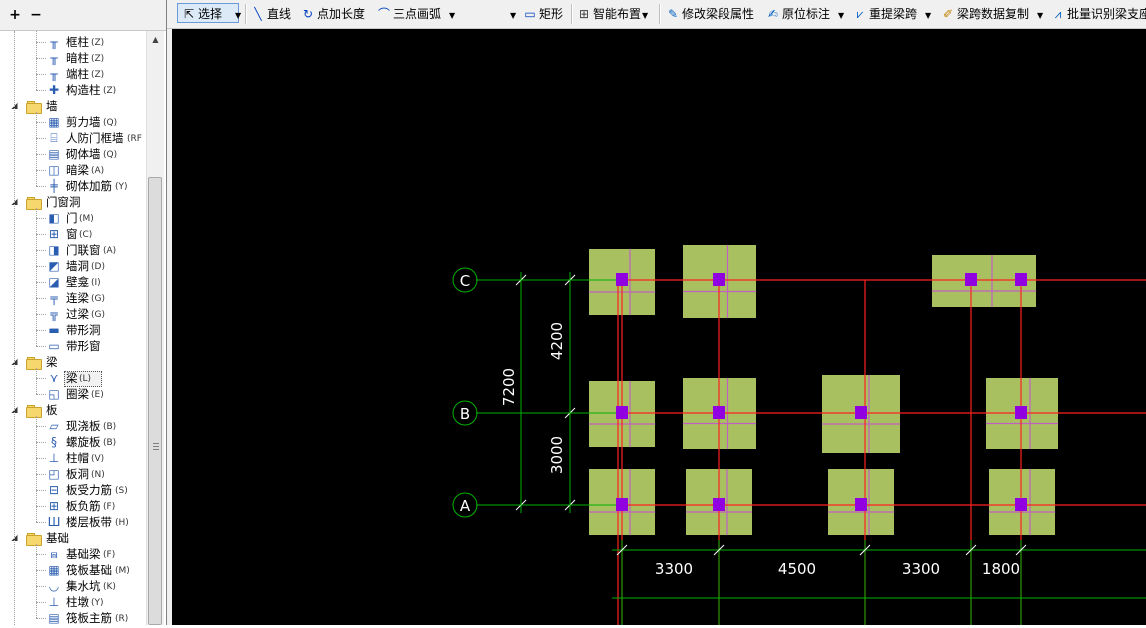 This screenshot has height=628, width=1146. I want to click on tree-item: ▬ 带形洞, so click(73, 330).